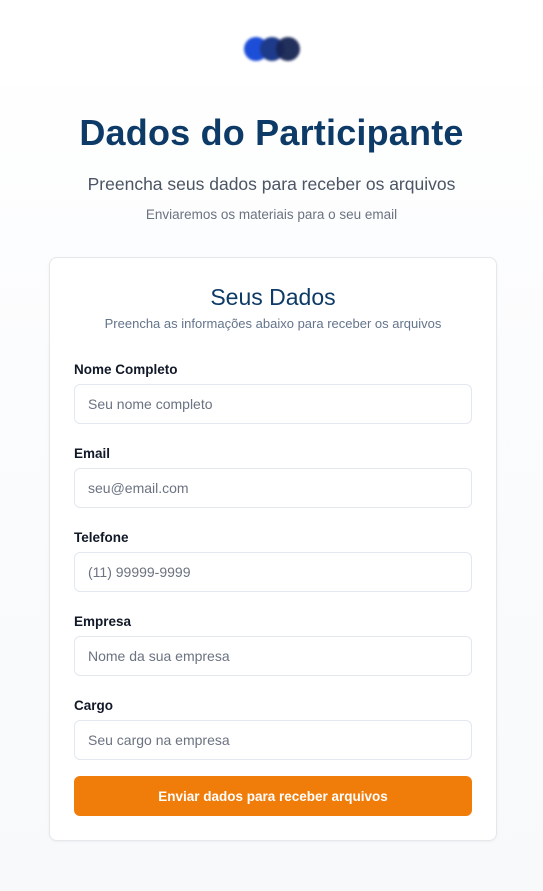  I want to click on phone-field-label: Telefone, so click(101, 537).